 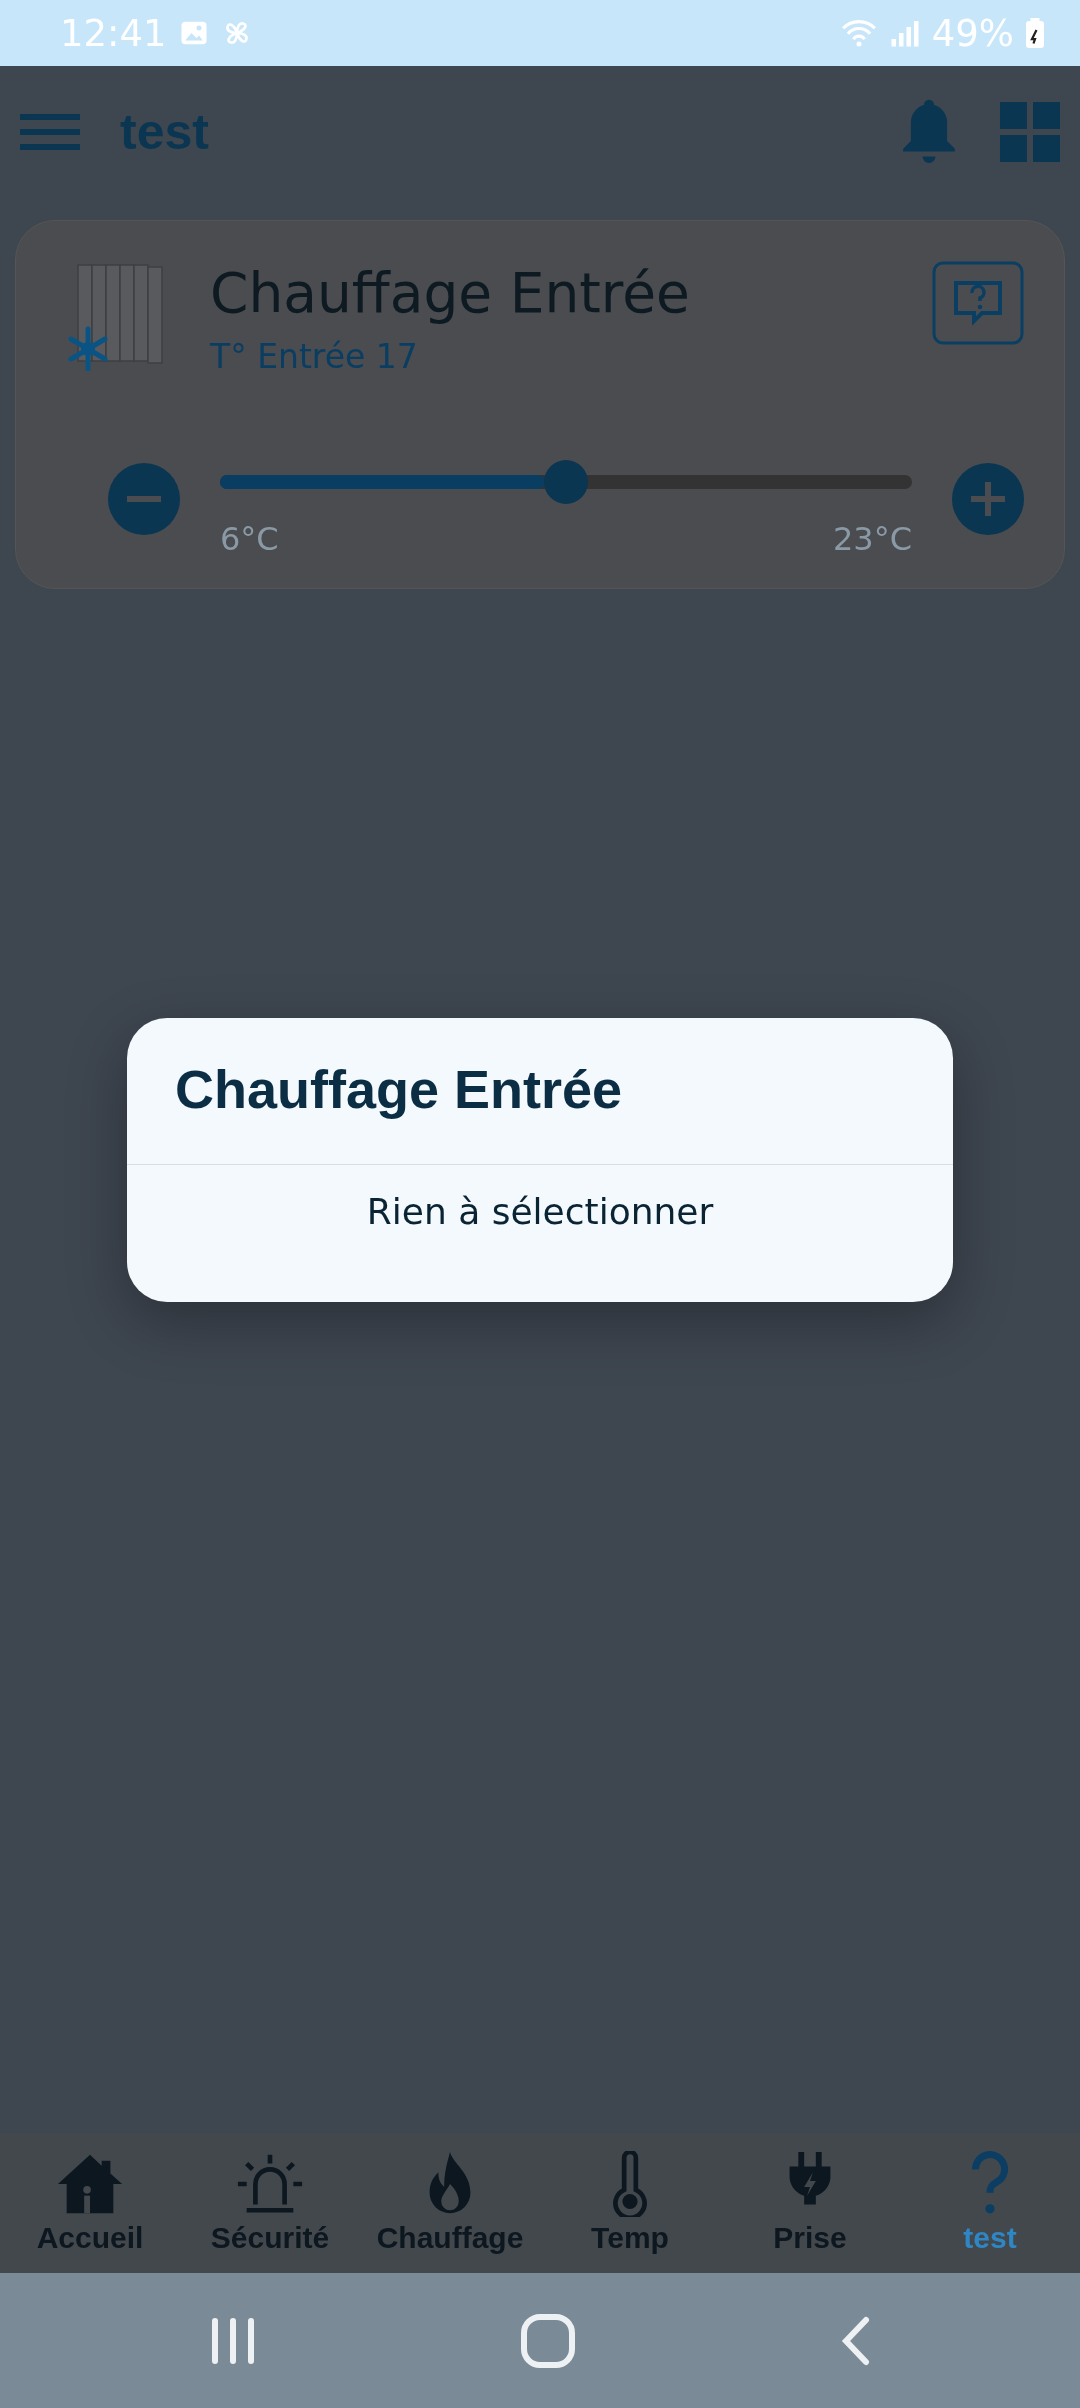 I want to click on wifi-icon, so click(x=858, y=33).